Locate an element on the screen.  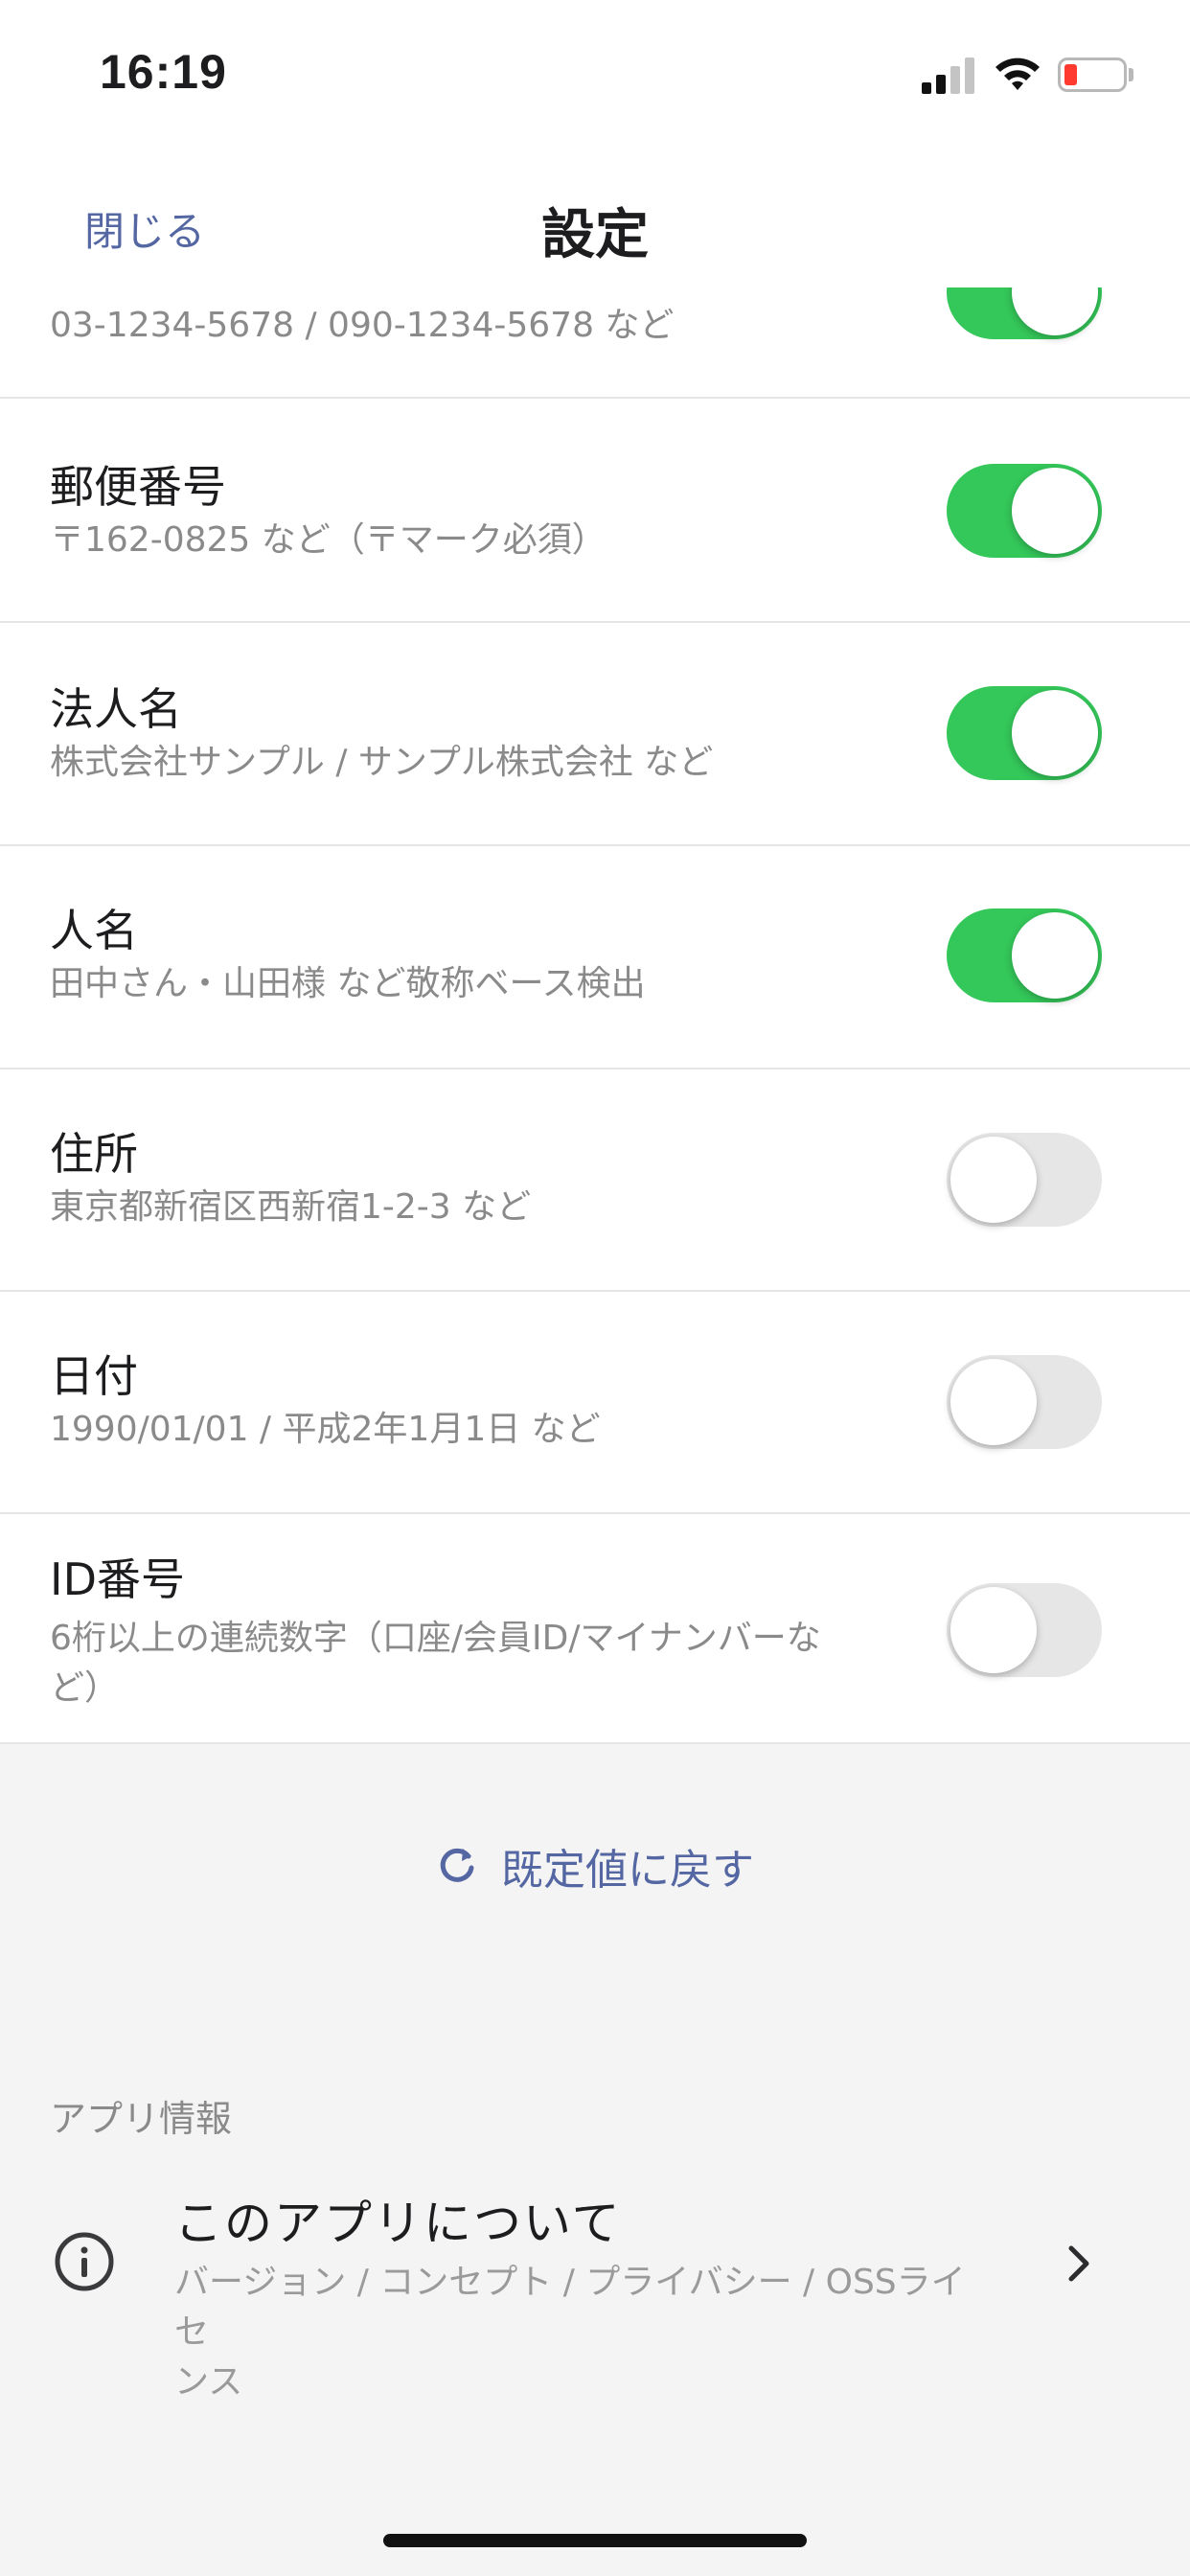
reset-defaults-button: 既定値に戻す is located at coordinates (595, 1868).